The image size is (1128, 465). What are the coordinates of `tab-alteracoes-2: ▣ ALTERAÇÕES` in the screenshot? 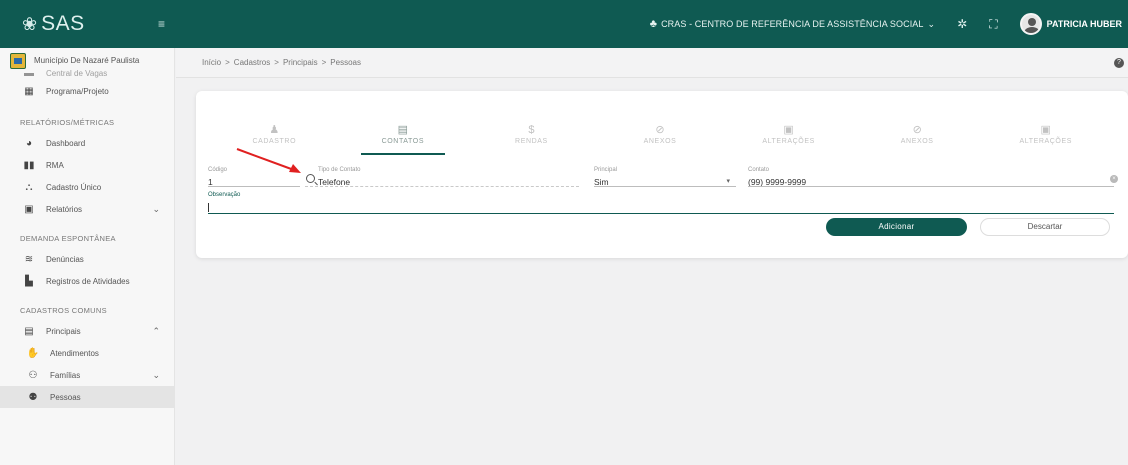 It's located at (1045, 134).